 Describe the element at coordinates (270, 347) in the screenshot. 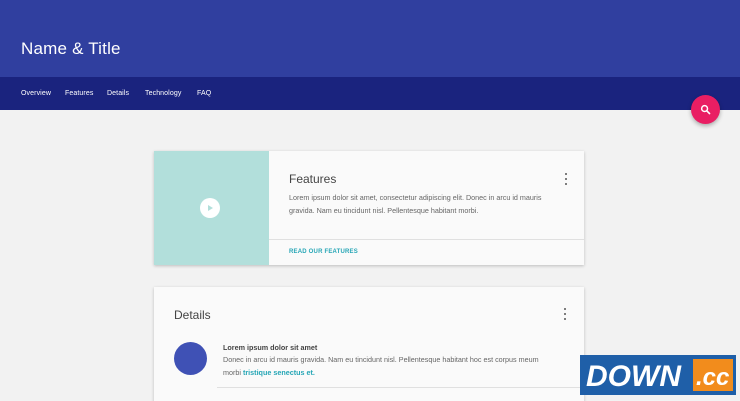

I see `item-heading: Lorem ipsum dolor sit amet` at that location.